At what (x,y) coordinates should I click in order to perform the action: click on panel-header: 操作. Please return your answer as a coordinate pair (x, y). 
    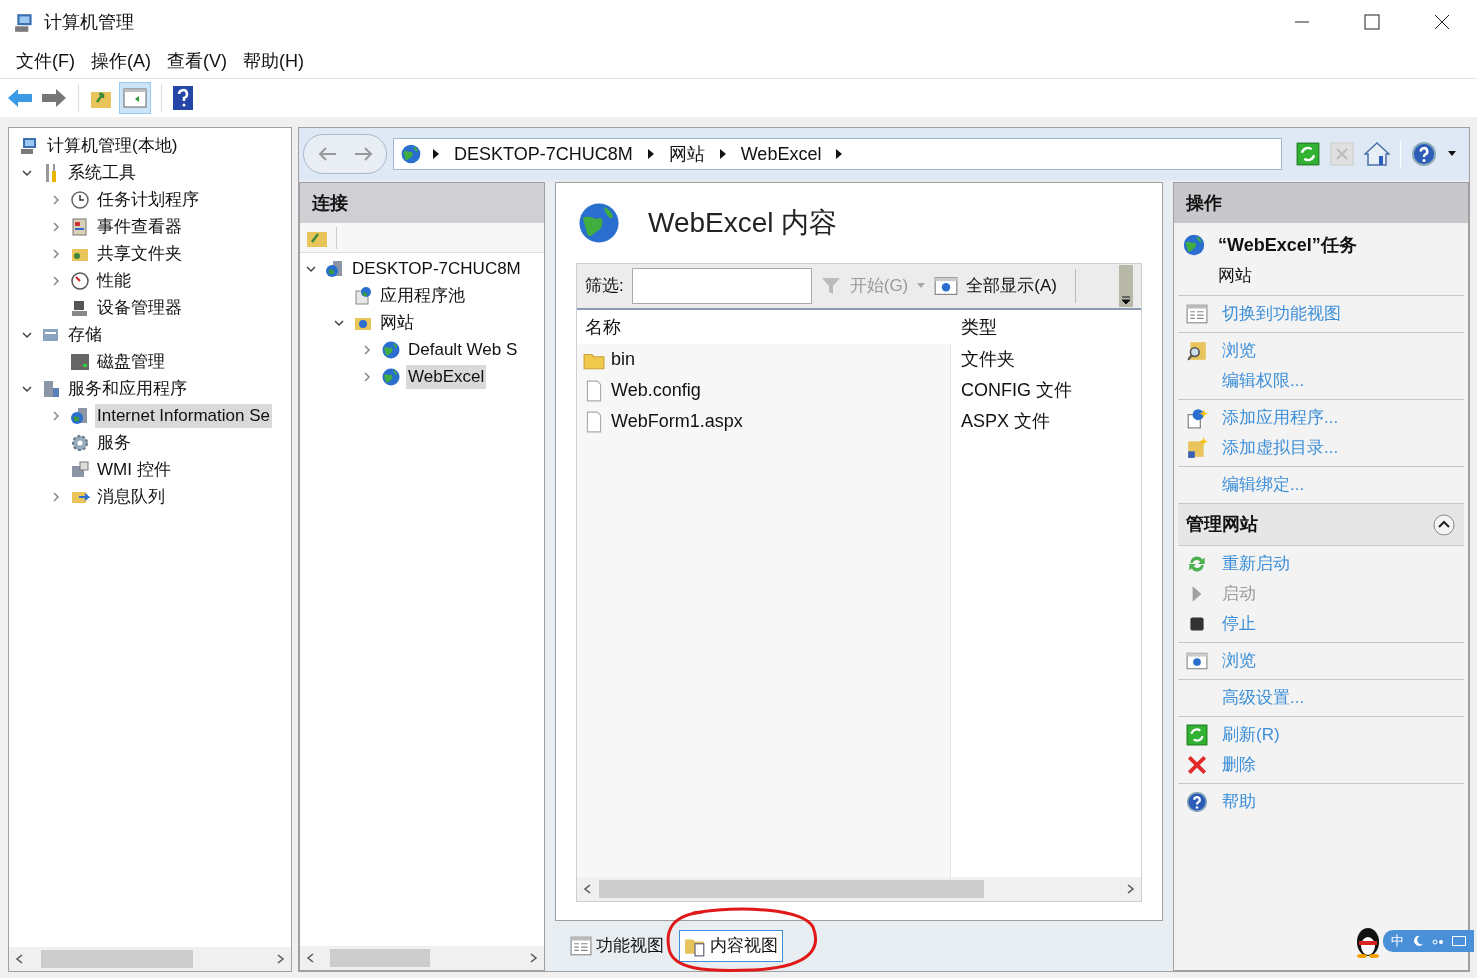
    Looking at the image, I should click on (1321, 203).